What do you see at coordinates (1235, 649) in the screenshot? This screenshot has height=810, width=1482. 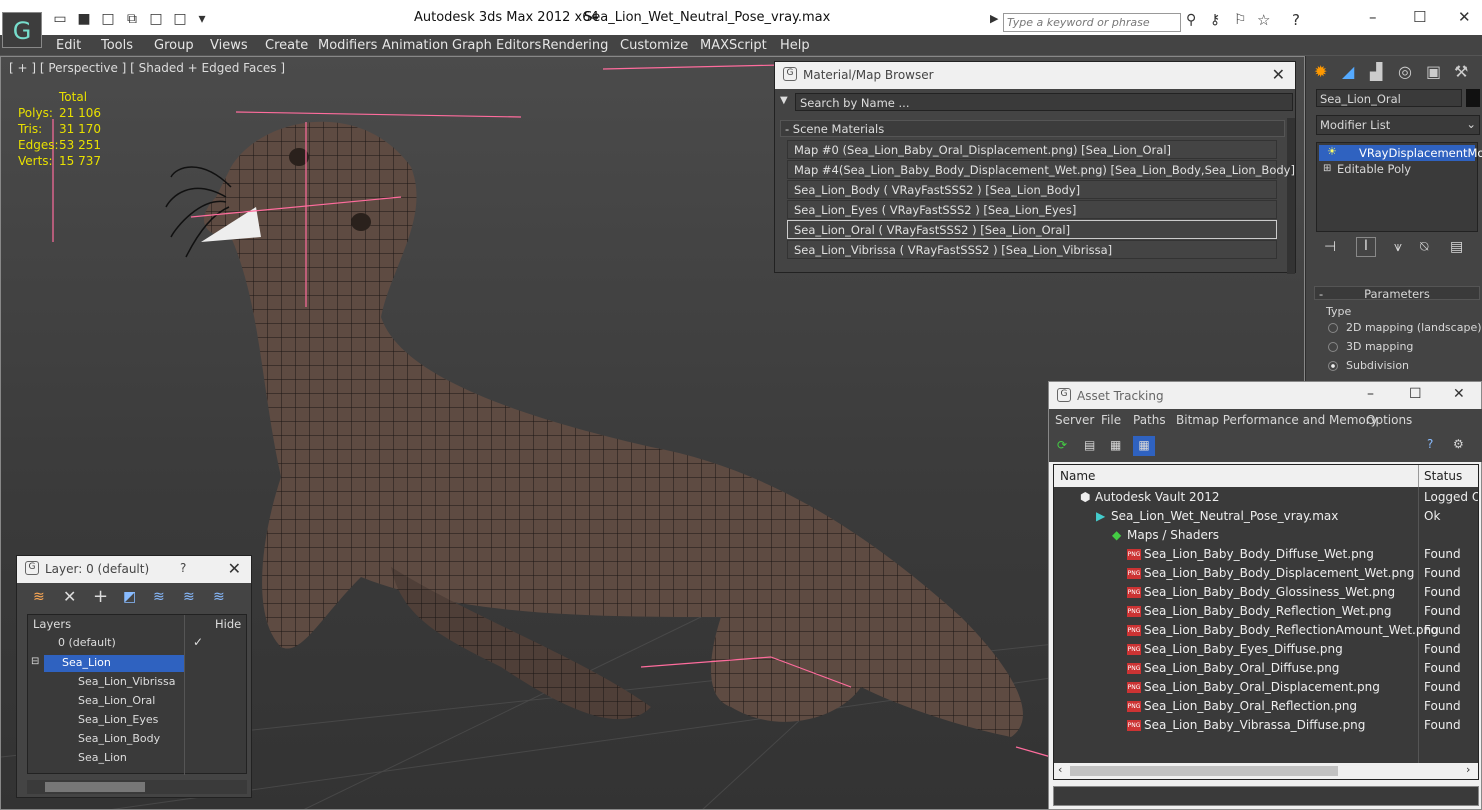 I see `png-file-row: PNG Sea_Lion_Baby_Eyes_Diffuse.png` at bounding box center [1235, 649].